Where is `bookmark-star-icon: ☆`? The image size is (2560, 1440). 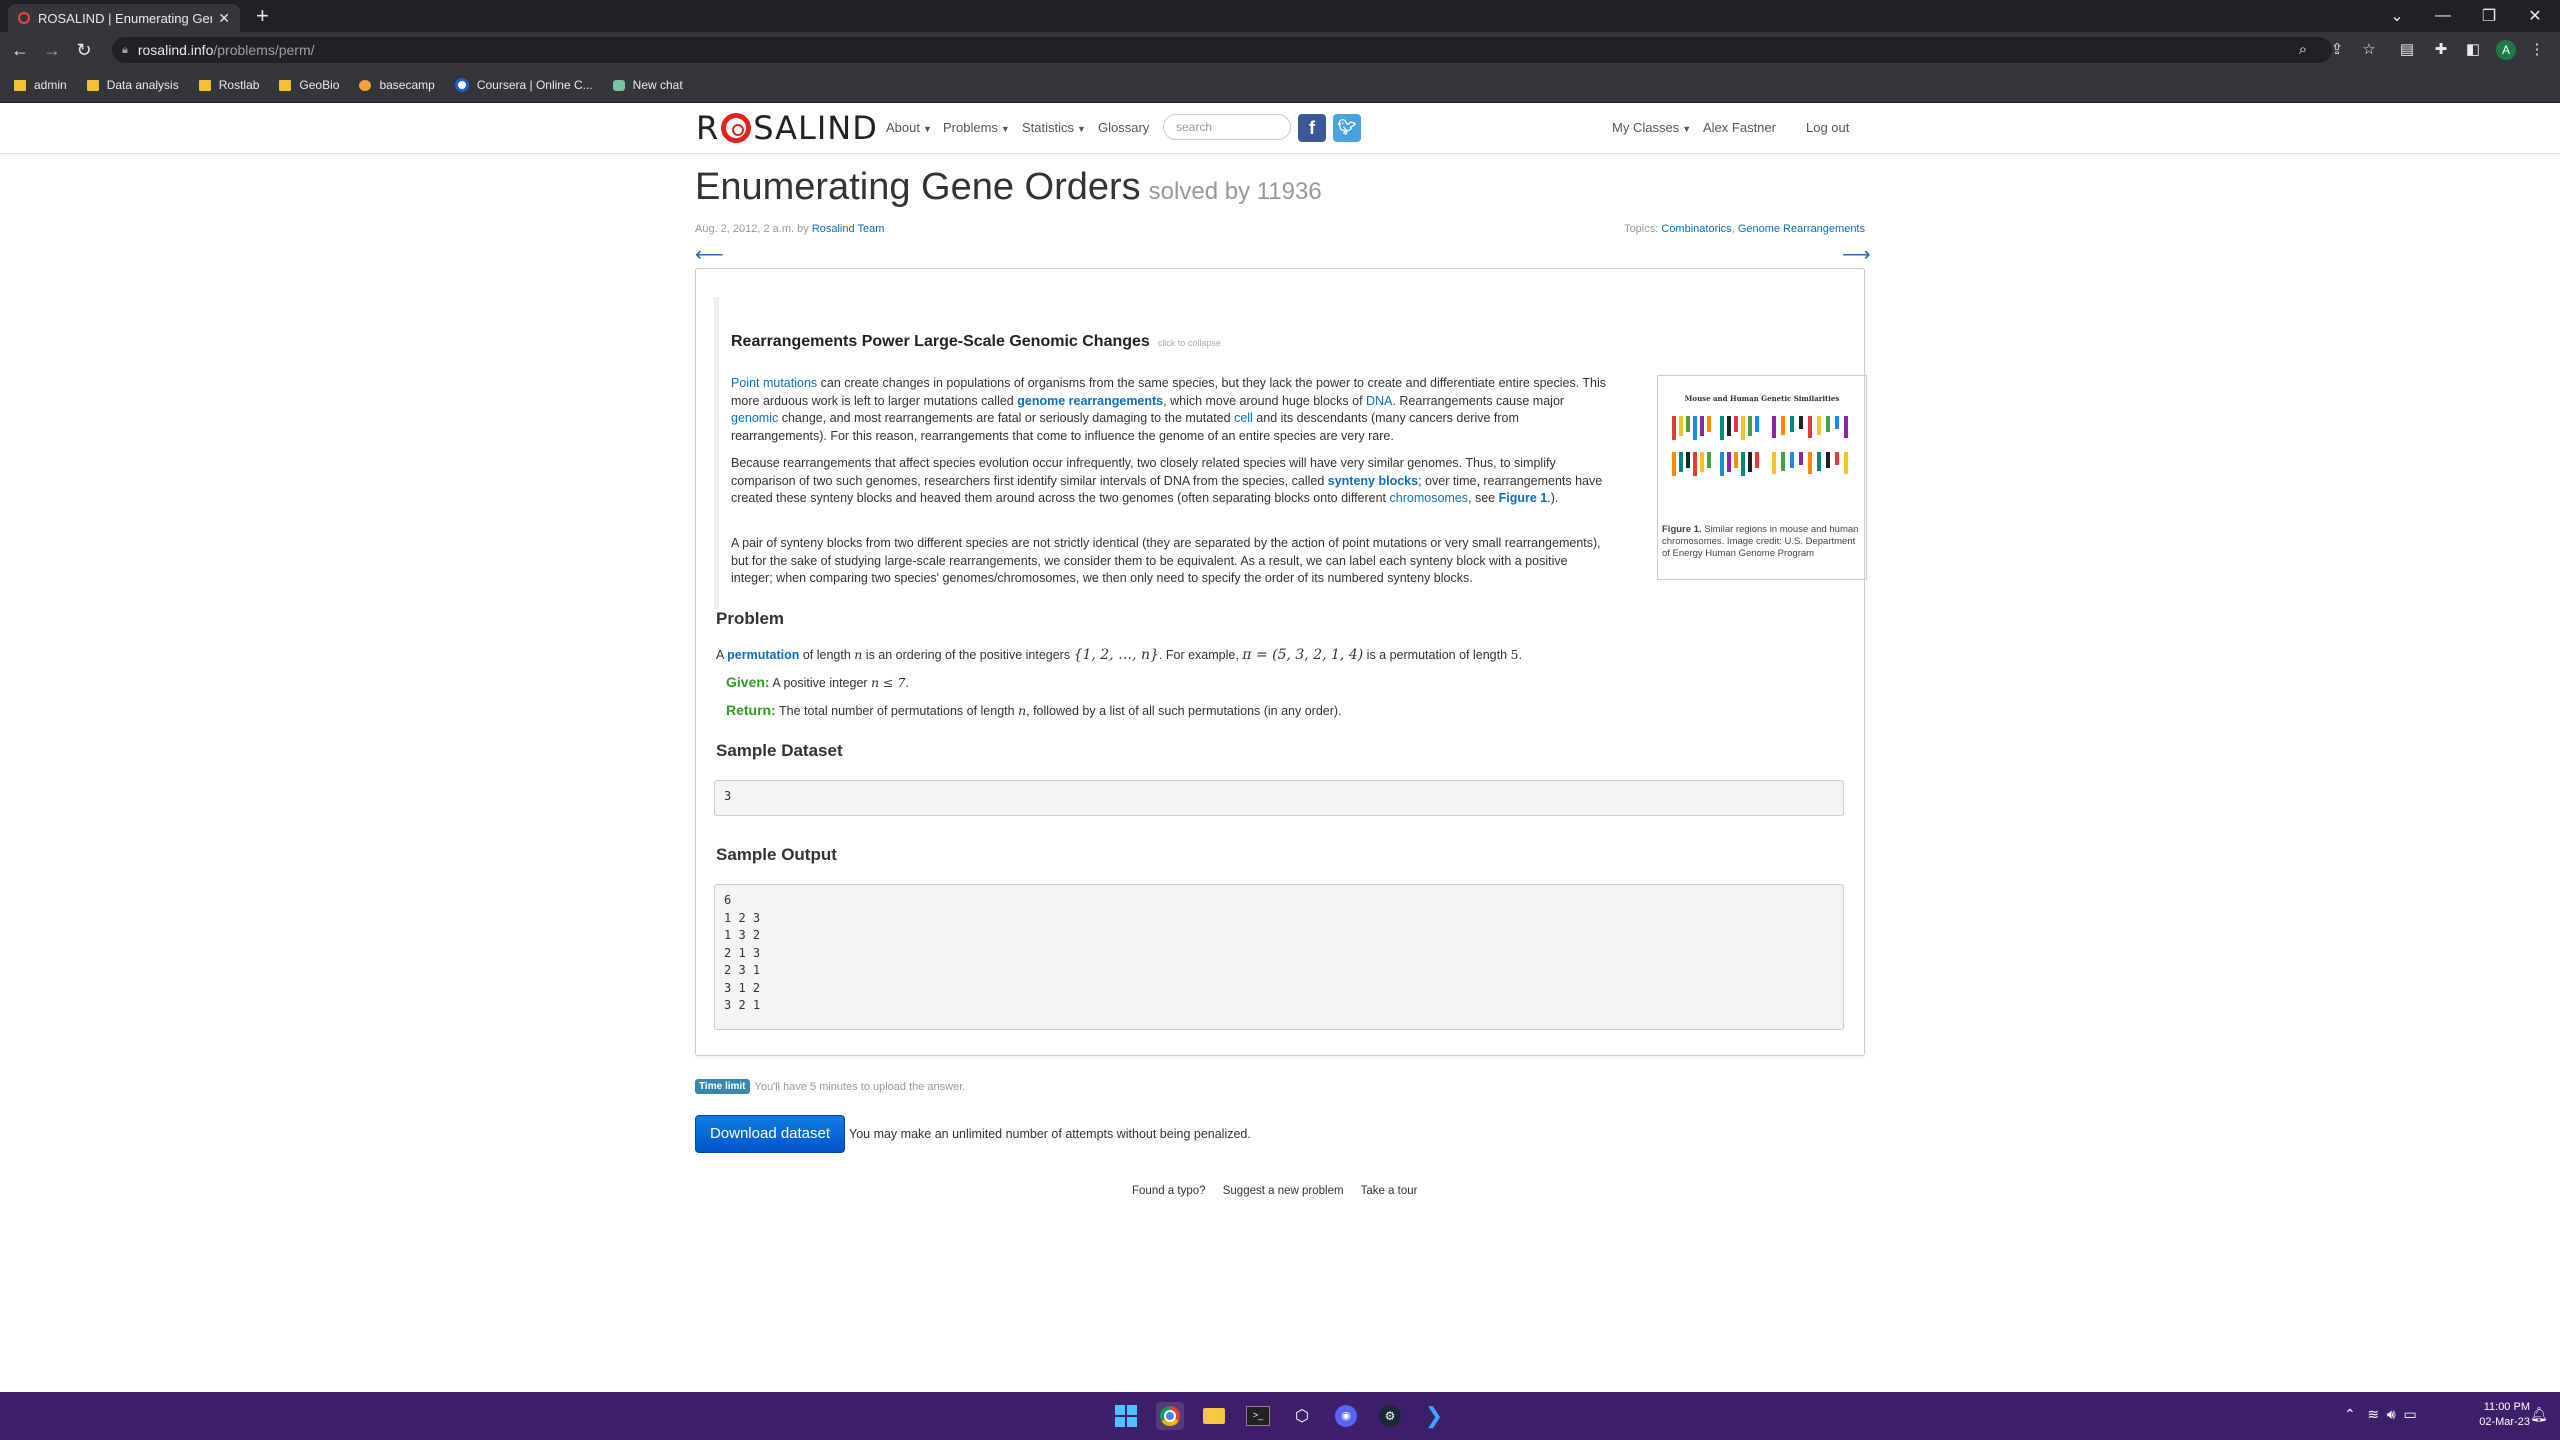
bookmark-star-icon: ☆ is located at coordinates (2369, 50).